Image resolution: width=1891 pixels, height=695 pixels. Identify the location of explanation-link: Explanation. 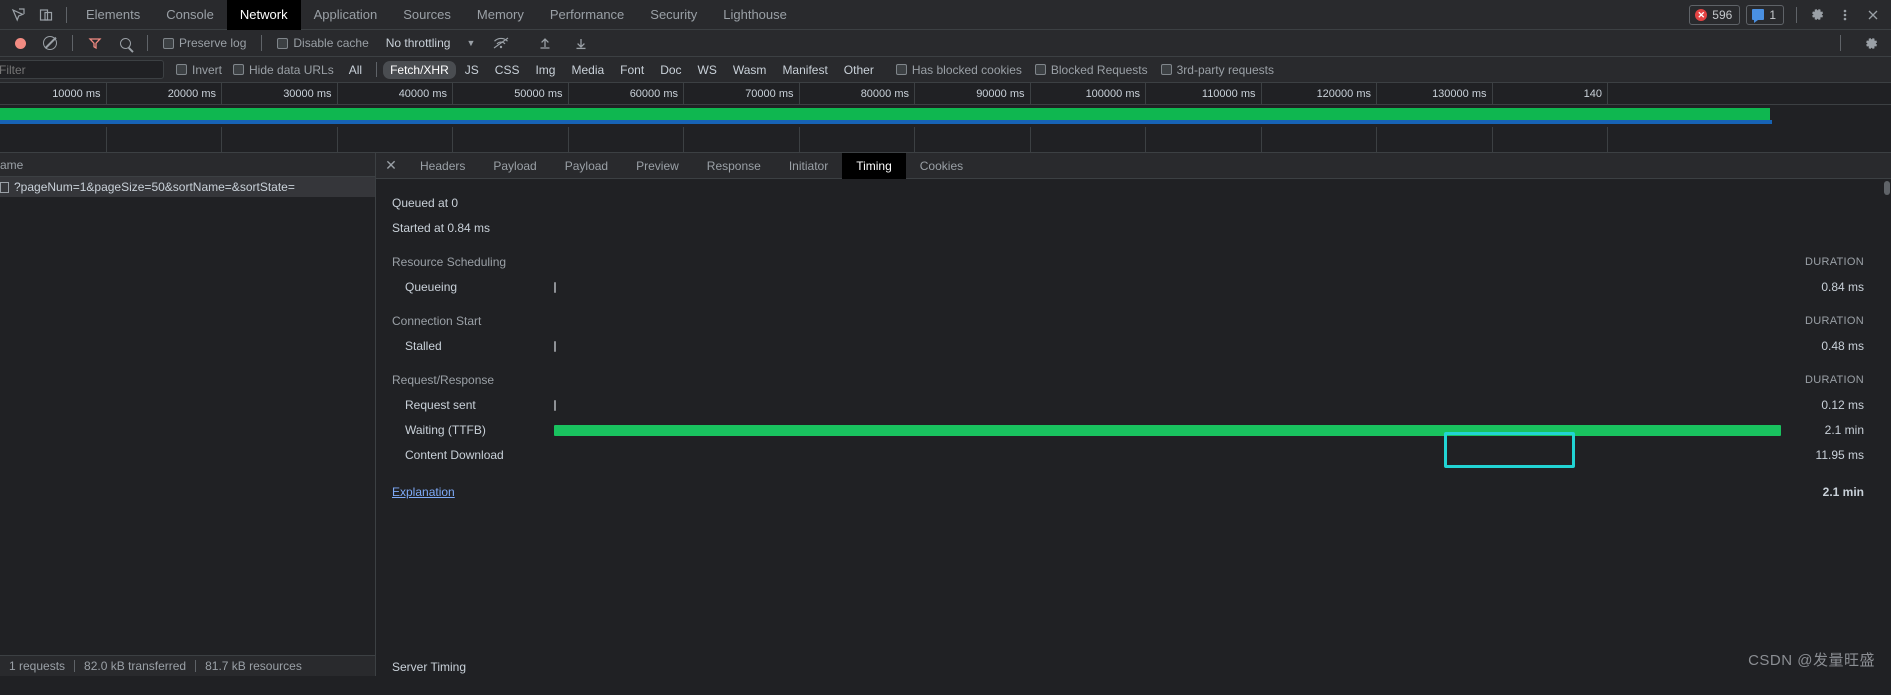
(423, 492).